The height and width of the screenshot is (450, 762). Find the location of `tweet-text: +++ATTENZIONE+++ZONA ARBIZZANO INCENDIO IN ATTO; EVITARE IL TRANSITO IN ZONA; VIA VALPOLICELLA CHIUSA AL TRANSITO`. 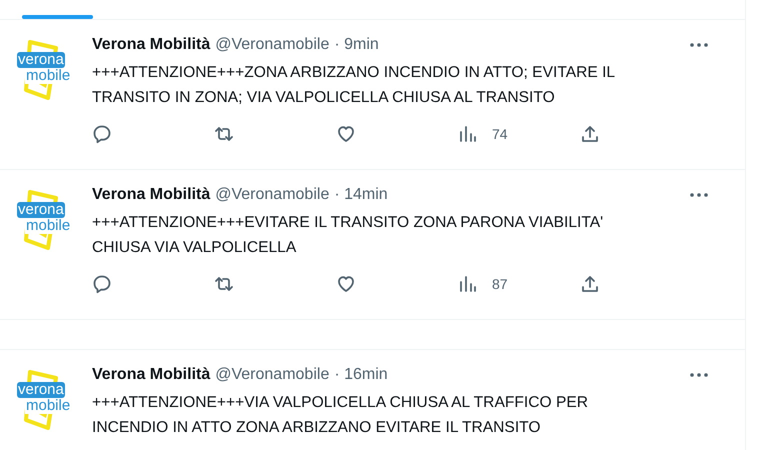

tweet-text: +++ATTENZIONE+++ZONA ARBIZZANO INCENDIO IN ATTO; EVITARE IL TRANSITO IN ZONA; VIA VALPOLICELLA CHIUSA AL TRANSITO is located at coordinates (354, 85).